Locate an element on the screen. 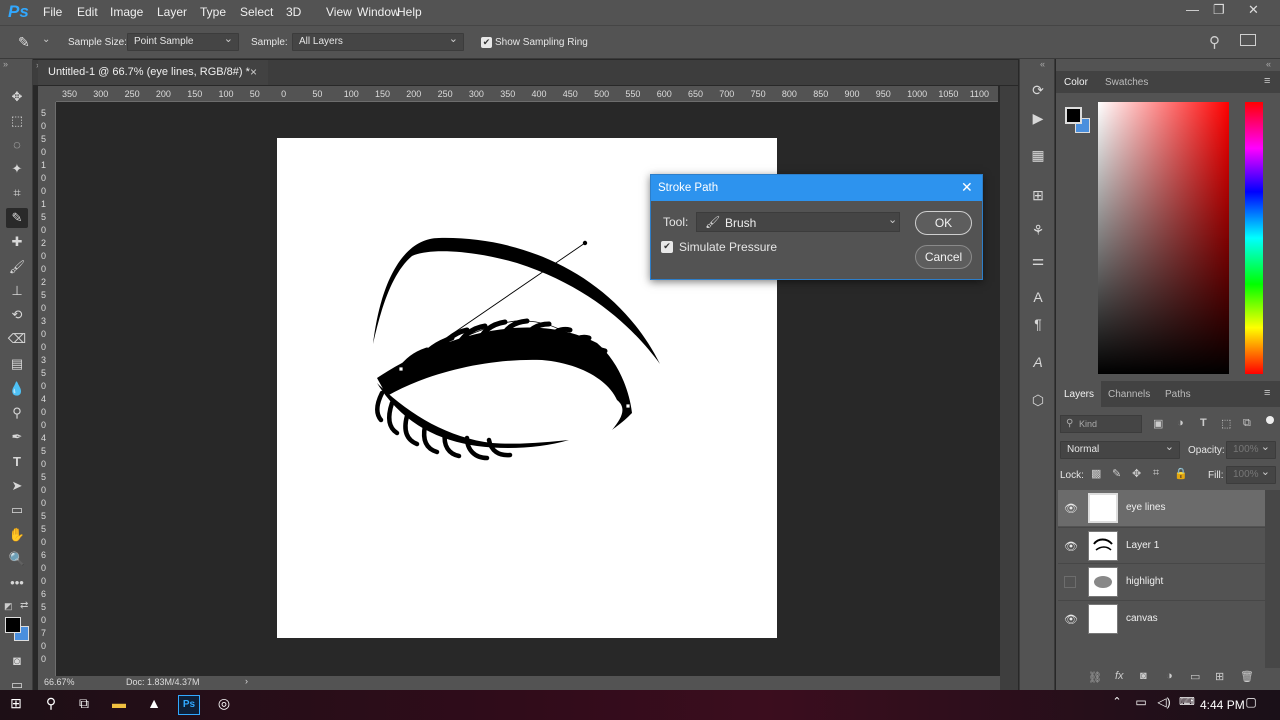 This screenshot has height=720, width=1280. filter-type-icon: T is located at coordinates (1203, 423).